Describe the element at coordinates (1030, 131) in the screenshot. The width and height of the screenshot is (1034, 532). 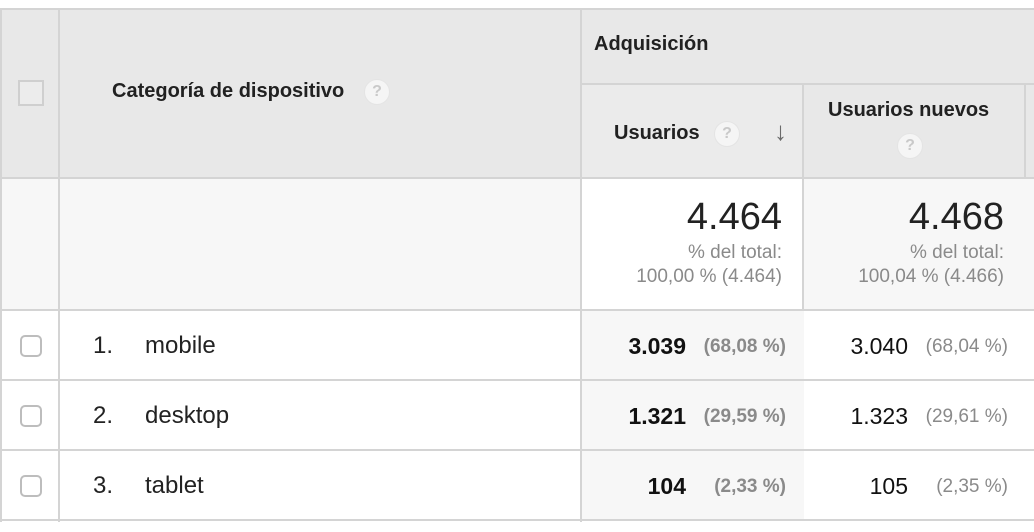
I see `header-next-cell` at that location.